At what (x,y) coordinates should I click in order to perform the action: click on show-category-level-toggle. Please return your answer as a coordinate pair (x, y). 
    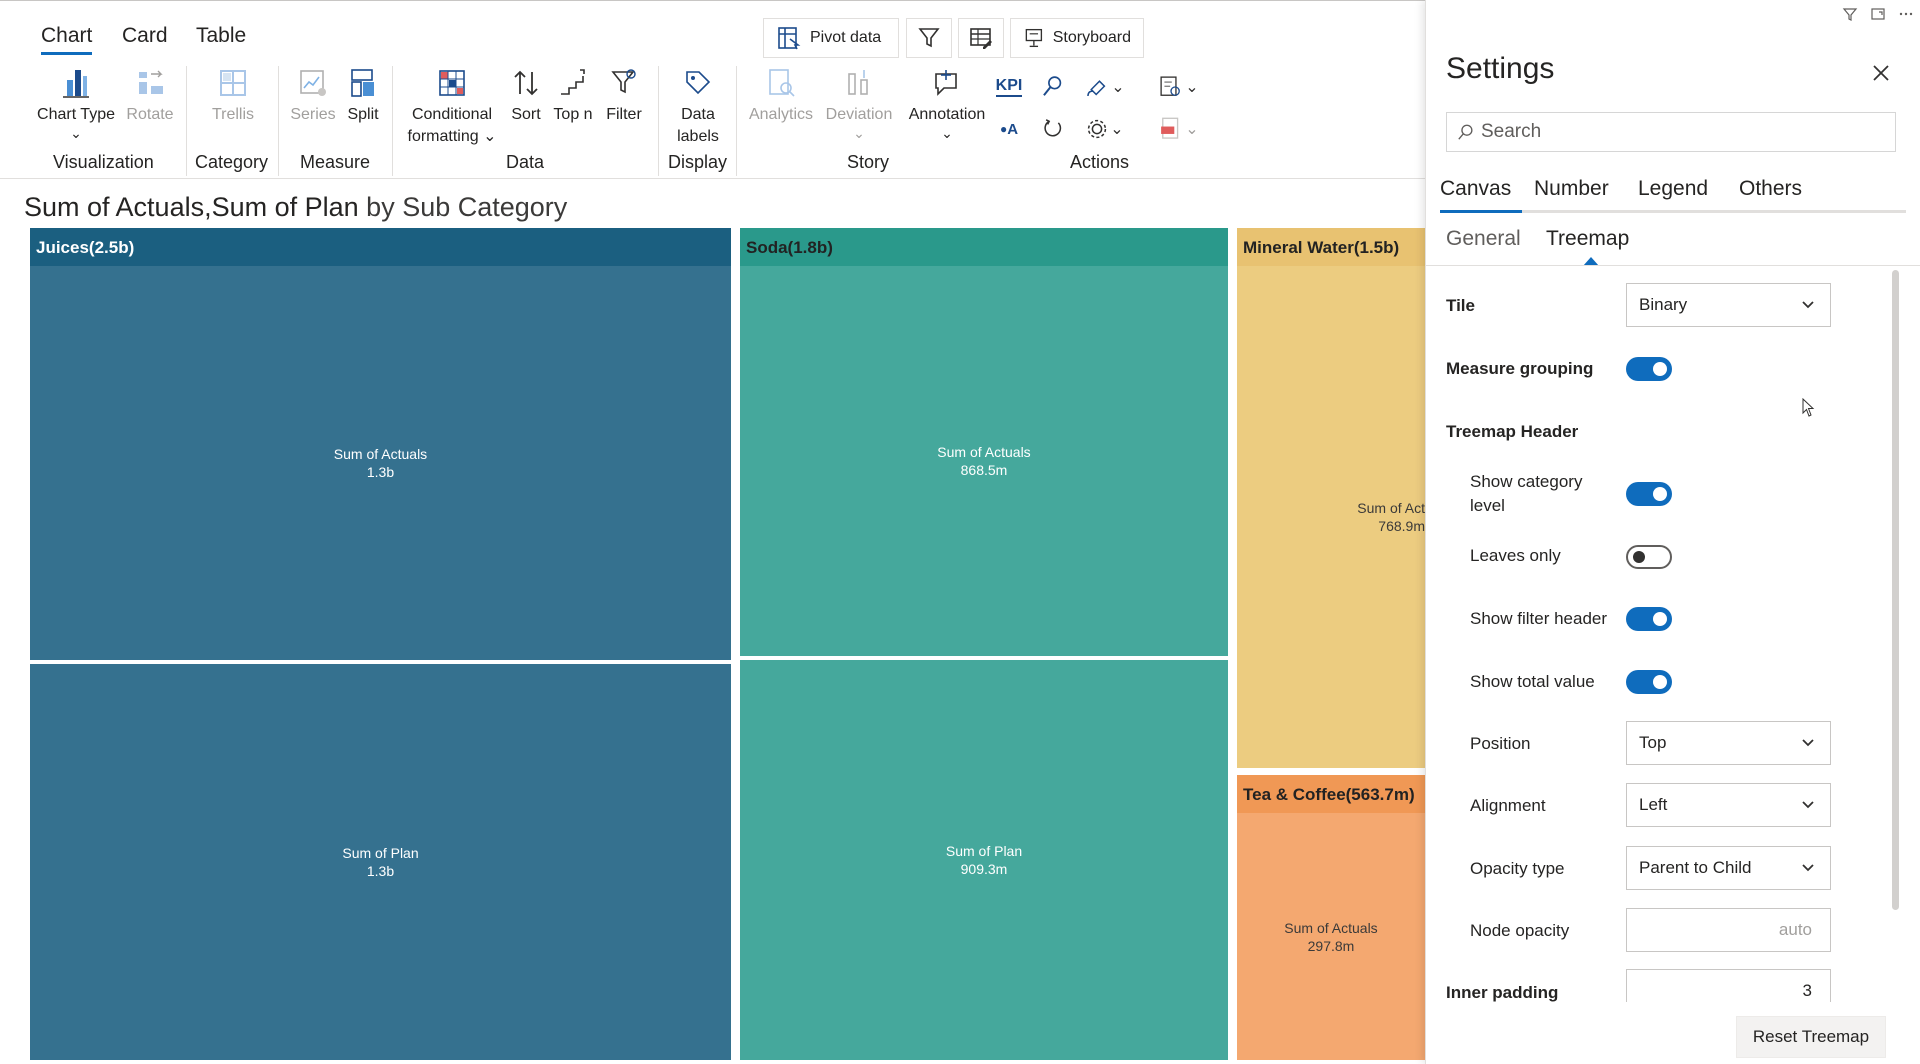
    Looking at the image, I should click on (1649, 494).